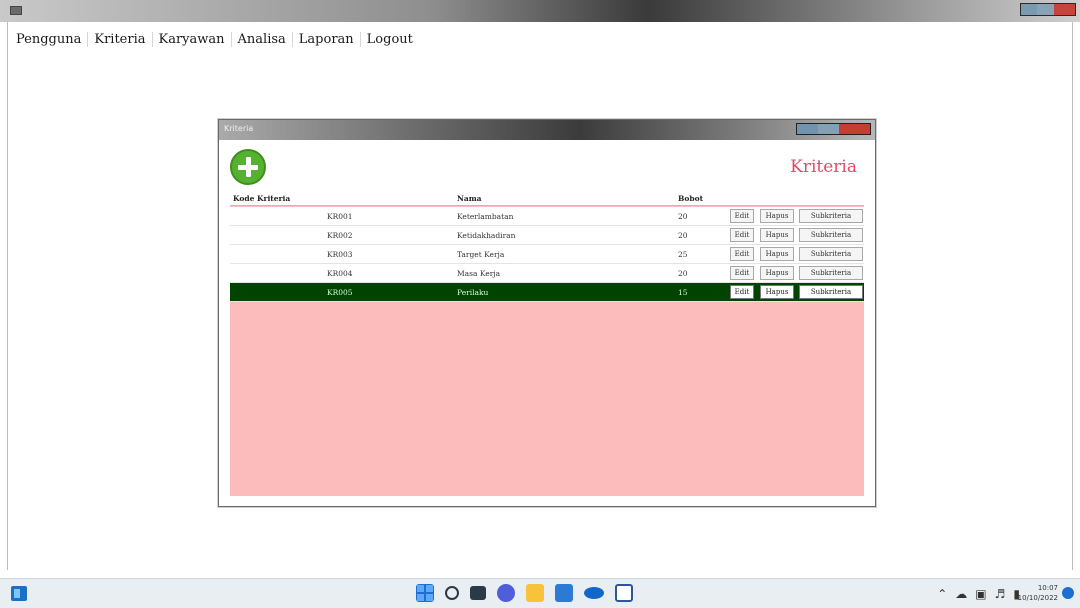 This screenshot has height=608, width=1080. What do you see at coordinates (469, 198) in the screenshot?
I see `column-header-nama: Nama` at bounding box center [469, 198].